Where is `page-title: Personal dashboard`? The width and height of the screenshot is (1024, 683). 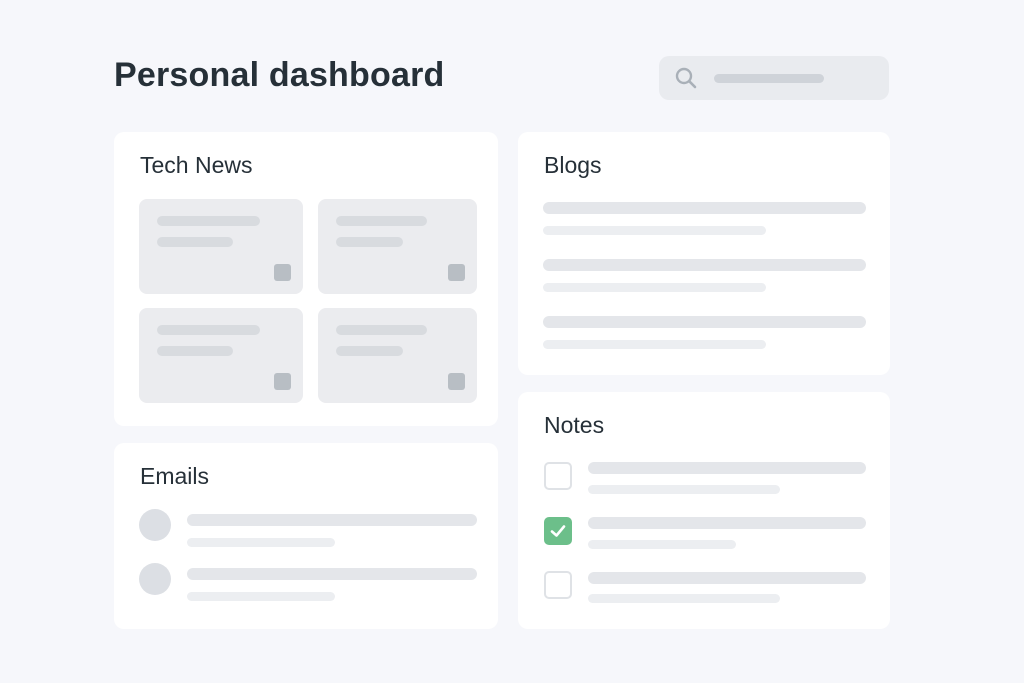 page-title: Personal dashboard is located at coordinates (279, 75).